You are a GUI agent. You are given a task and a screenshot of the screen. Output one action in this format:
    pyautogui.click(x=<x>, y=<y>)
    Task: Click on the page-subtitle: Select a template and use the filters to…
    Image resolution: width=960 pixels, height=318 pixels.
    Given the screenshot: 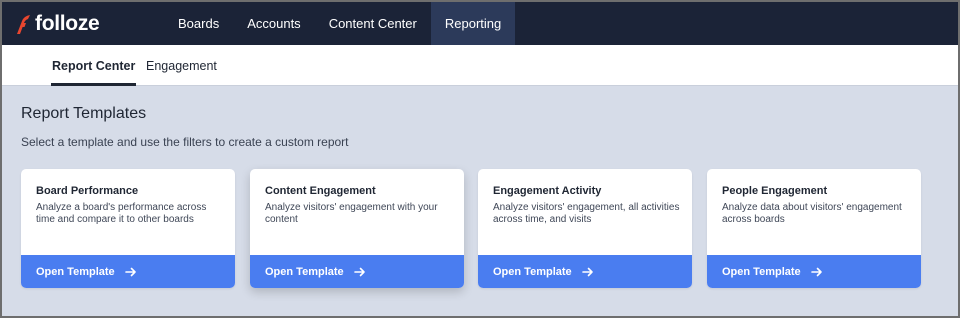 What is the action you would take?
    pyautogui.click(x=185, y=142)
    